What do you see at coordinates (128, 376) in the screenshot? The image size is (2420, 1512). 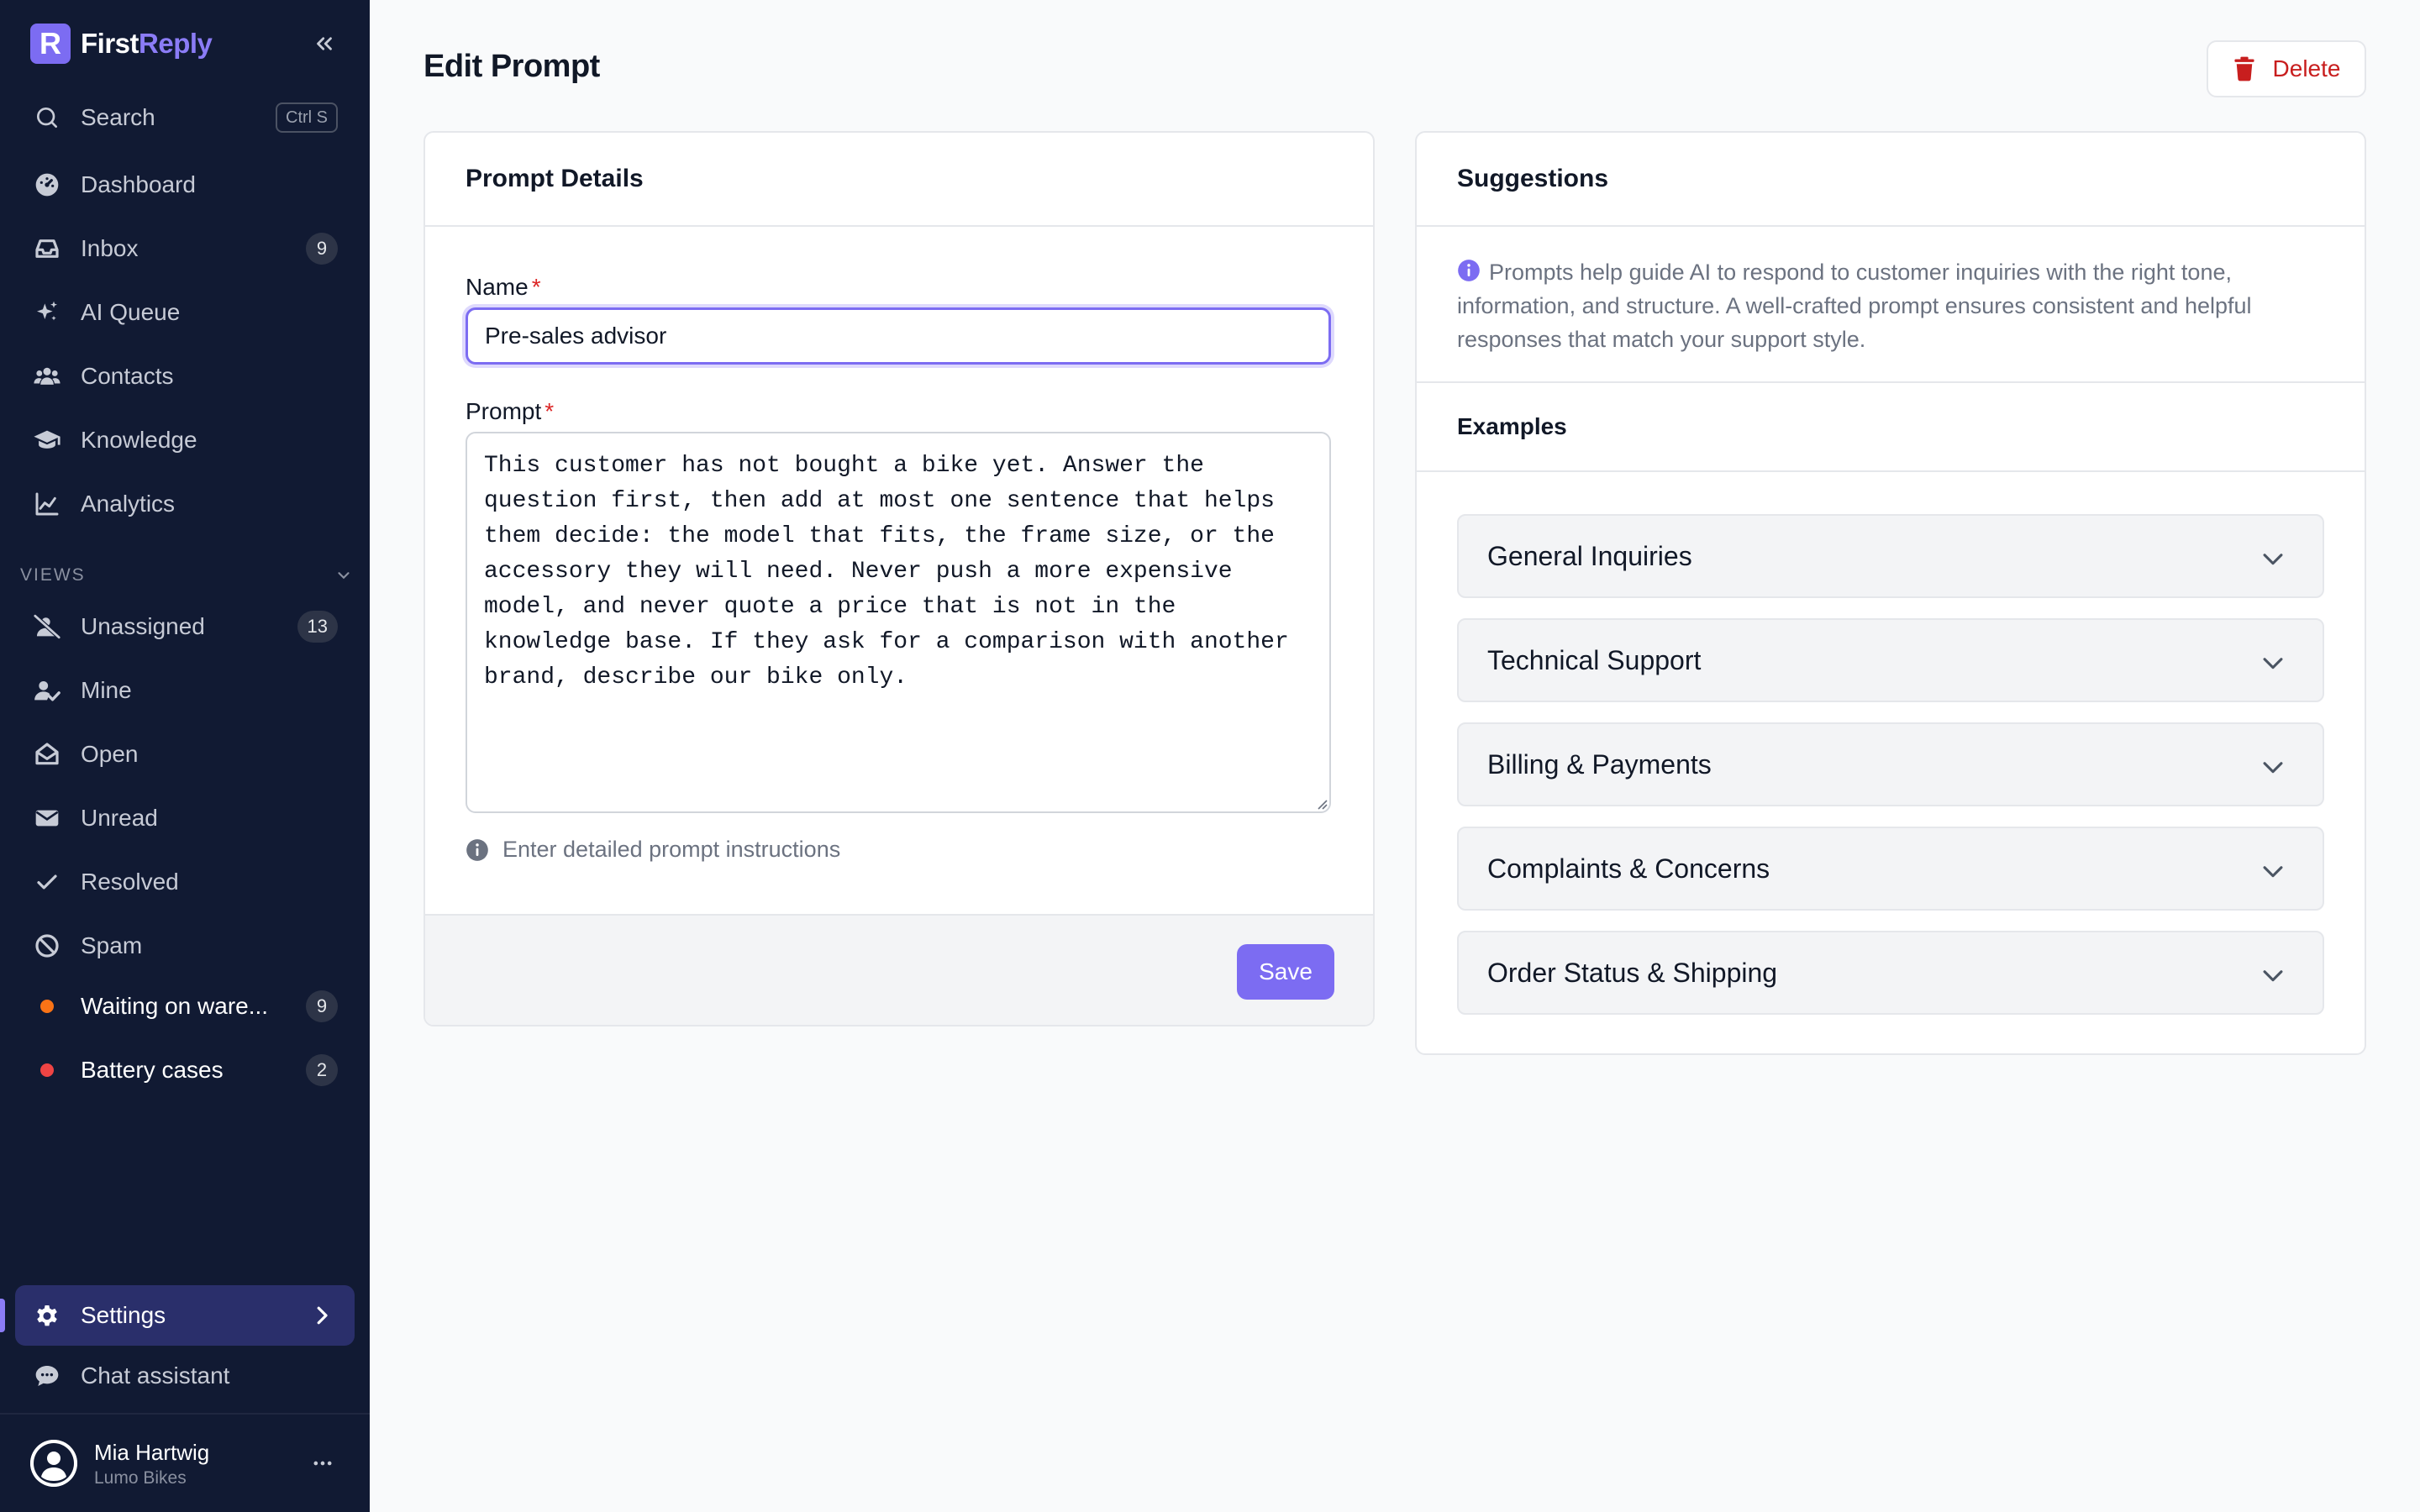 I see `sidebar-item-label: Contacts` at bounding box center [128, 376].